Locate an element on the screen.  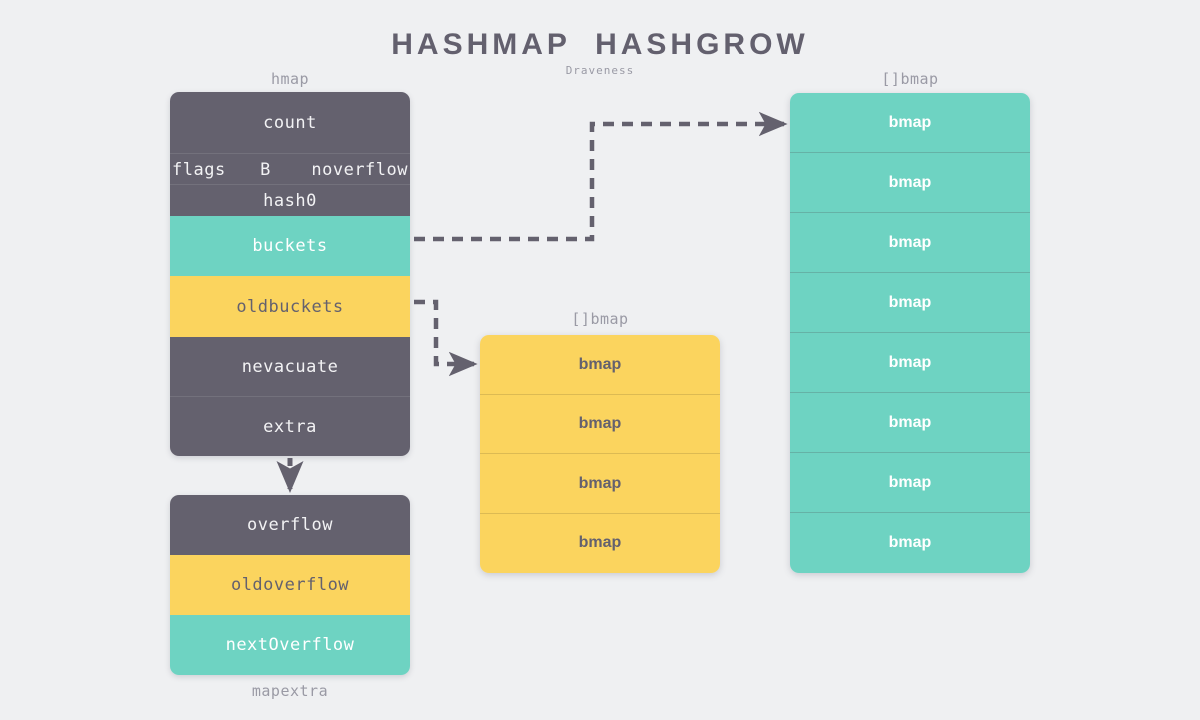
mapextra-struct: overflow oldoverflow nextOverflow is located at coordinates (290, 585).